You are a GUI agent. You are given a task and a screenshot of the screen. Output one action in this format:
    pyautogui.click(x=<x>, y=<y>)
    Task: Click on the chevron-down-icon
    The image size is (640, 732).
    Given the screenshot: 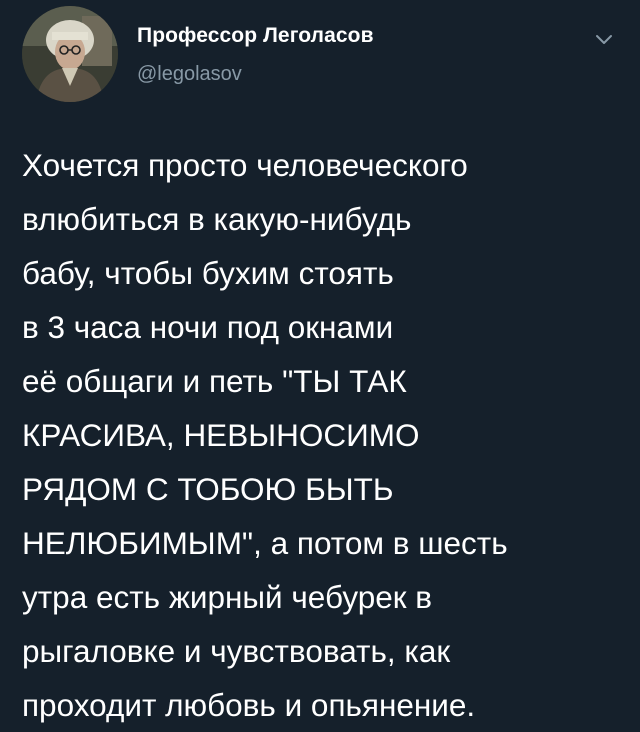 What is the action you would take?
    pyautogui.click(x=604, y=39)
    